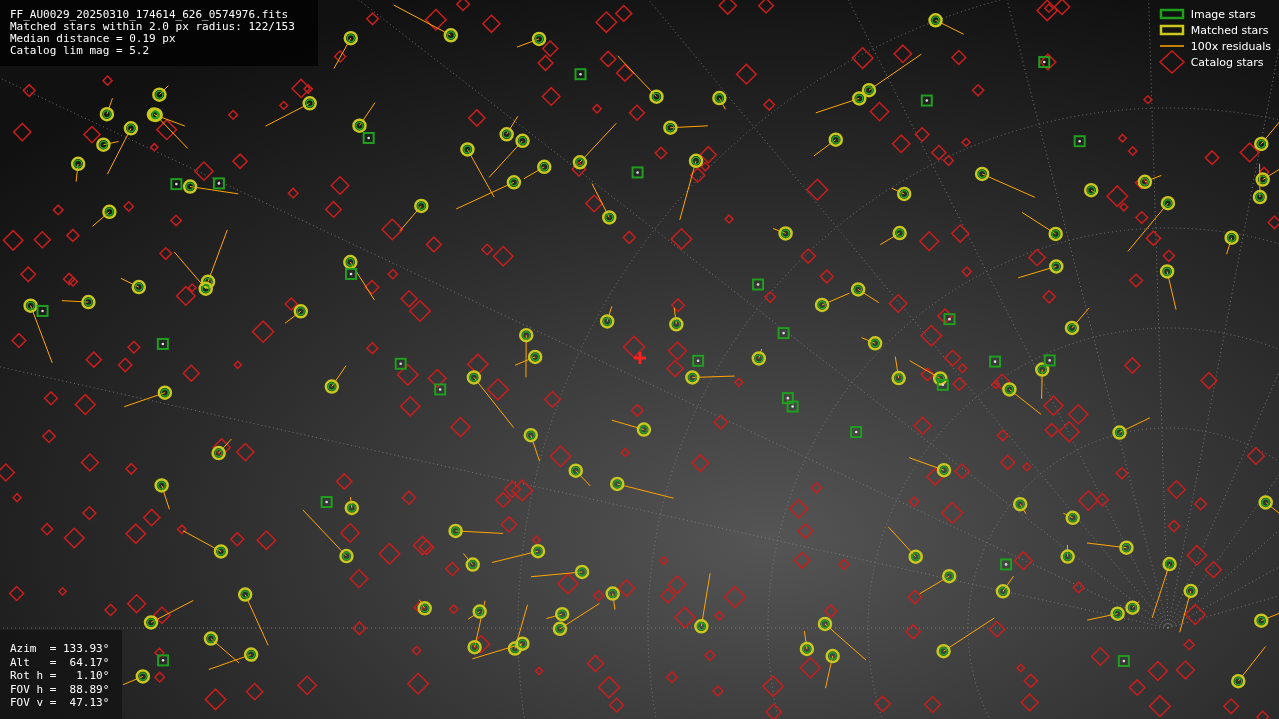 This screenshot has height=719, width=1279. Describe the element at coordinates (1223, 14) in the screenshot. I see `legend-label: Image stars` at that location.